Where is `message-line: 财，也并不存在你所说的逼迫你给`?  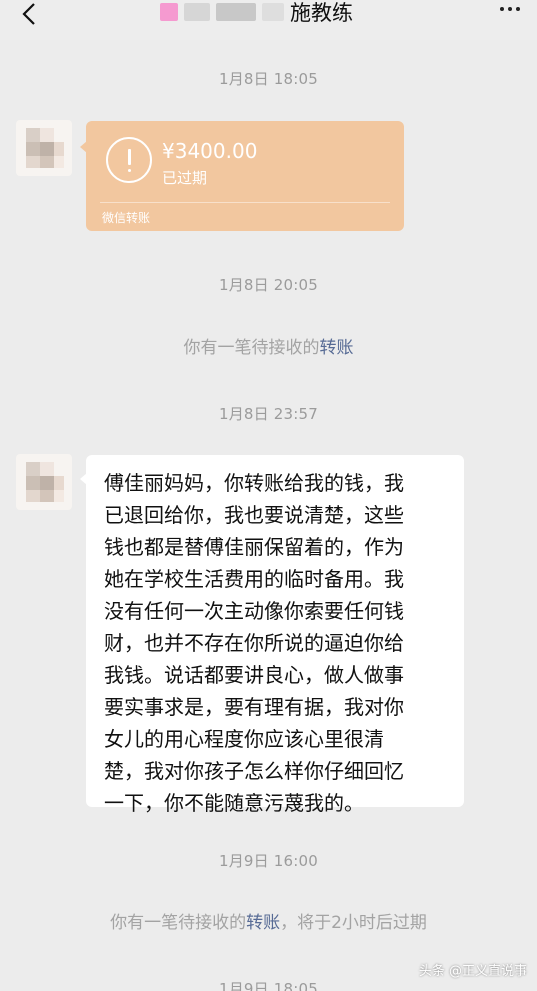
message-line: 财，也并不存在你所说的逼迫你给 is located at coordinates (254, 643).